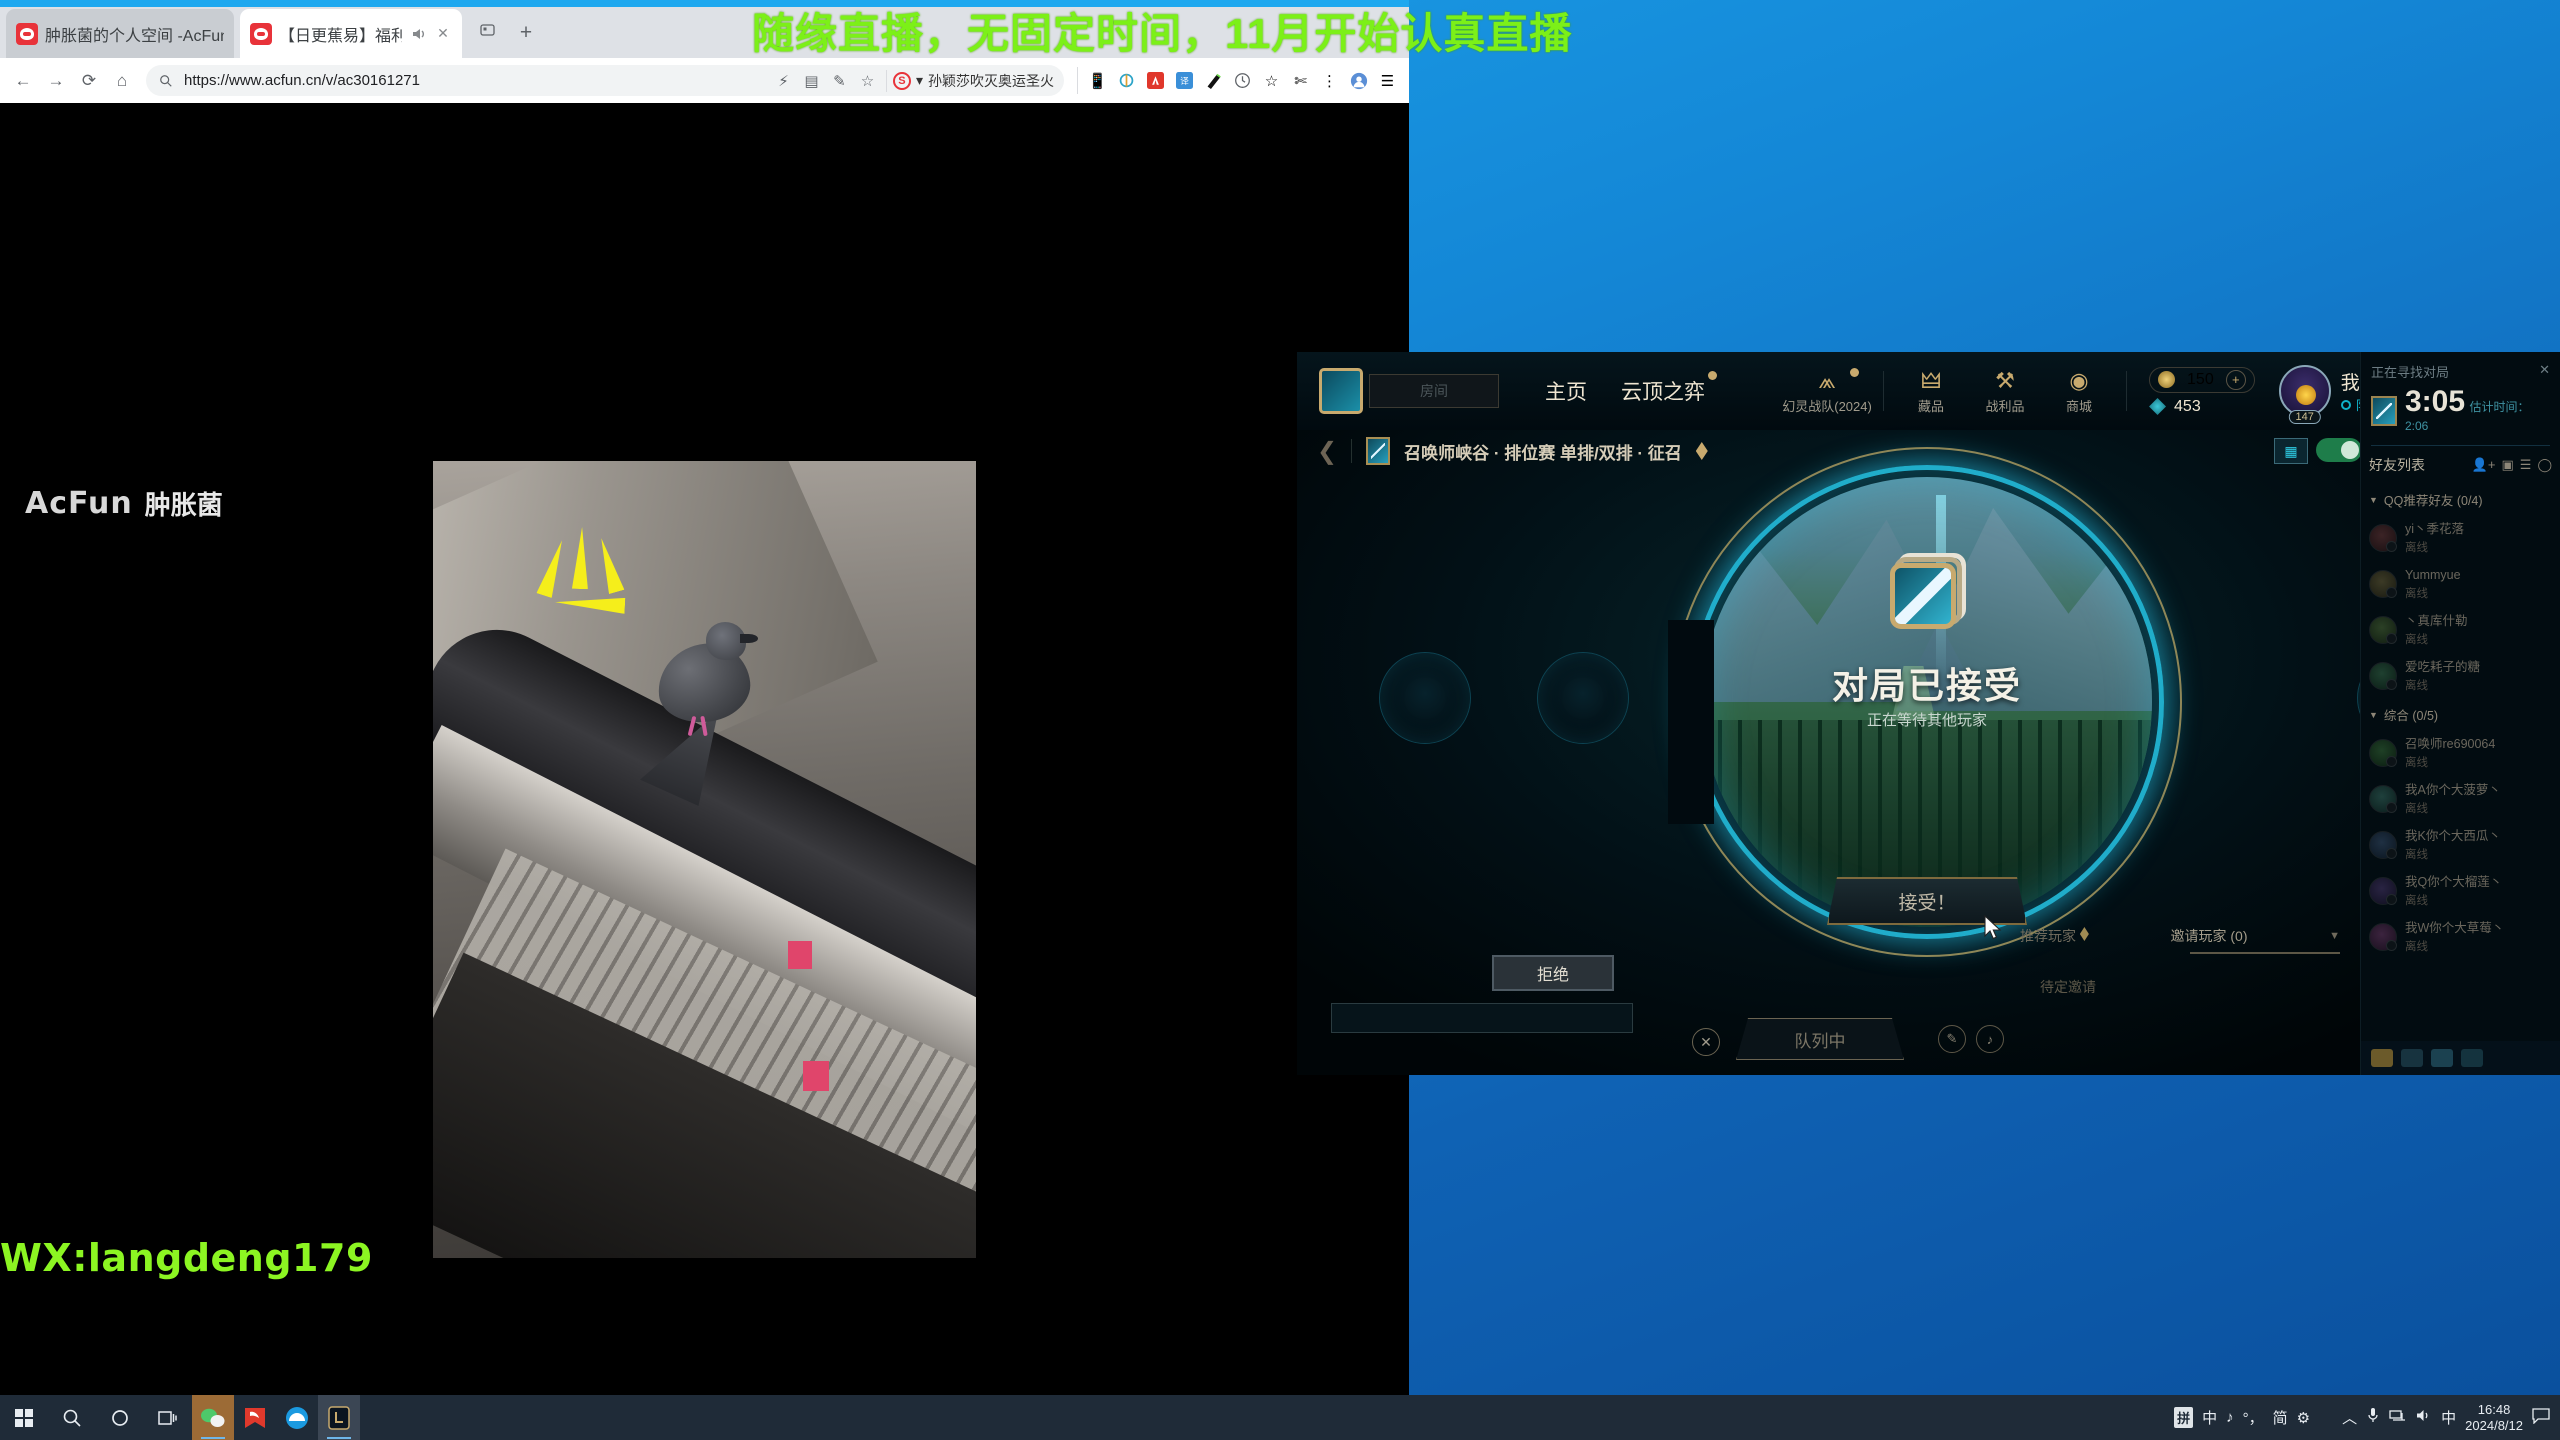 The image size is (2560, 1440). I want to click on chevron-down-icon: ▼, so click(2334, 936).